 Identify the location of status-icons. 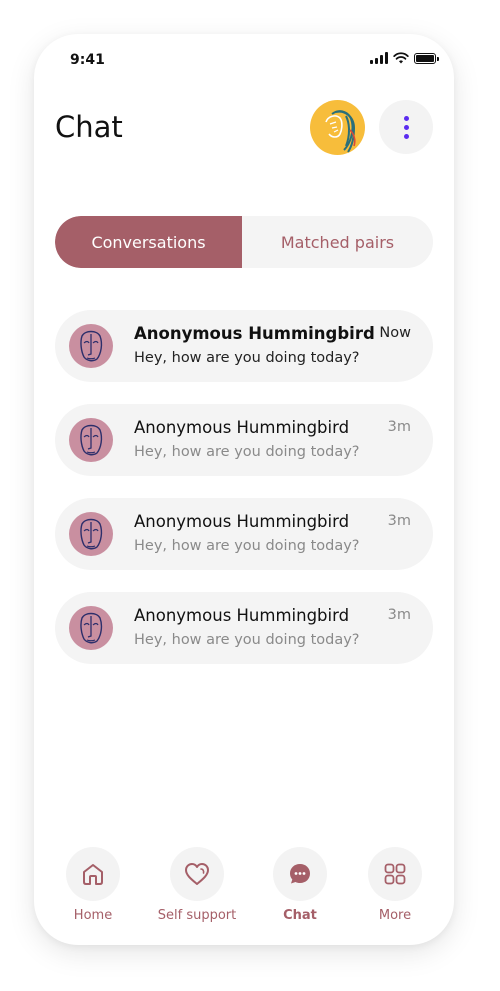
(404, 58).